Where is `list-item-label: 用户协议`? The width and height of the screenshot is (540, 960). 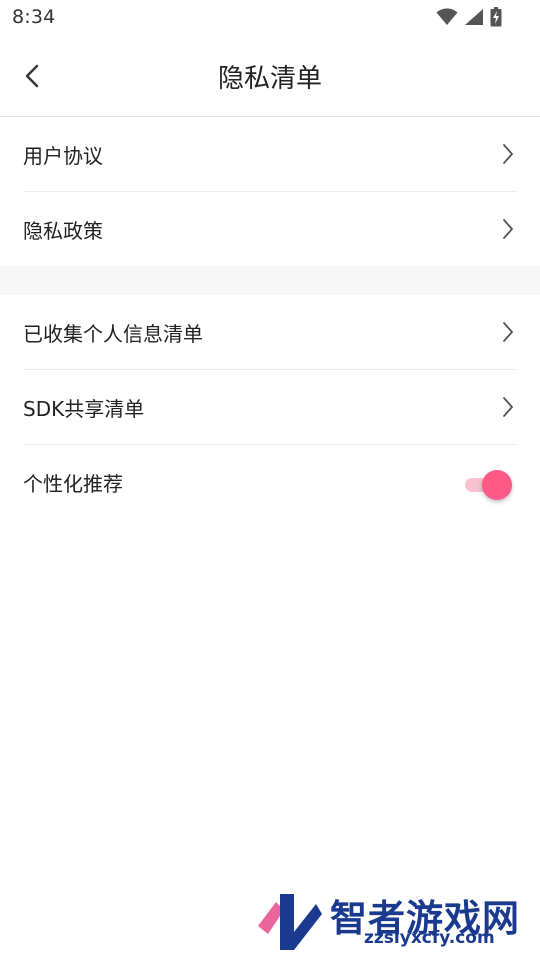 list-item-label: 用户协议 is located at coordinates (63, 156).